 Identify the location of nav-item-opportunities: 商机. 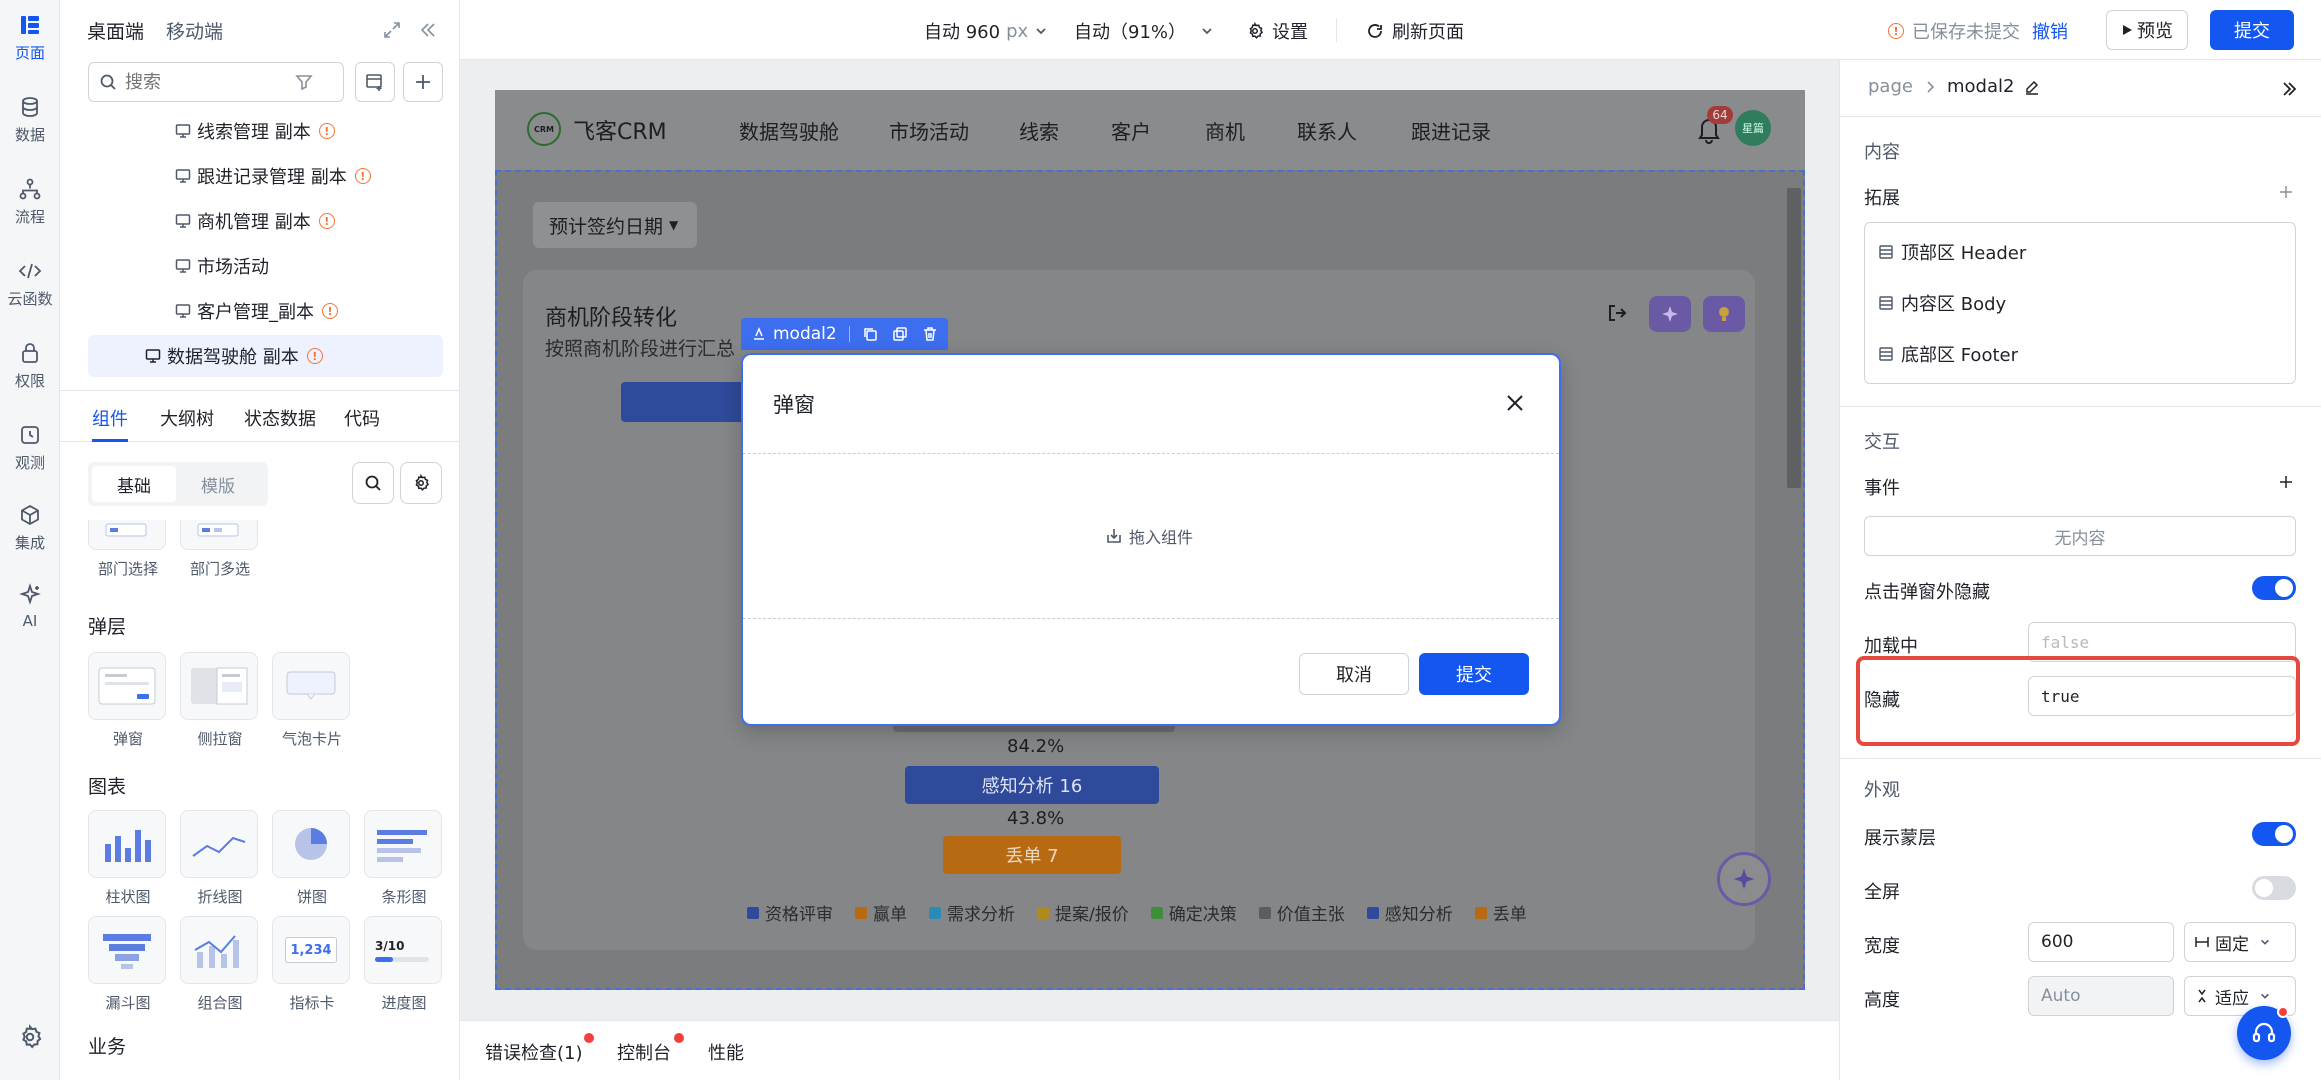
(1225, 130).